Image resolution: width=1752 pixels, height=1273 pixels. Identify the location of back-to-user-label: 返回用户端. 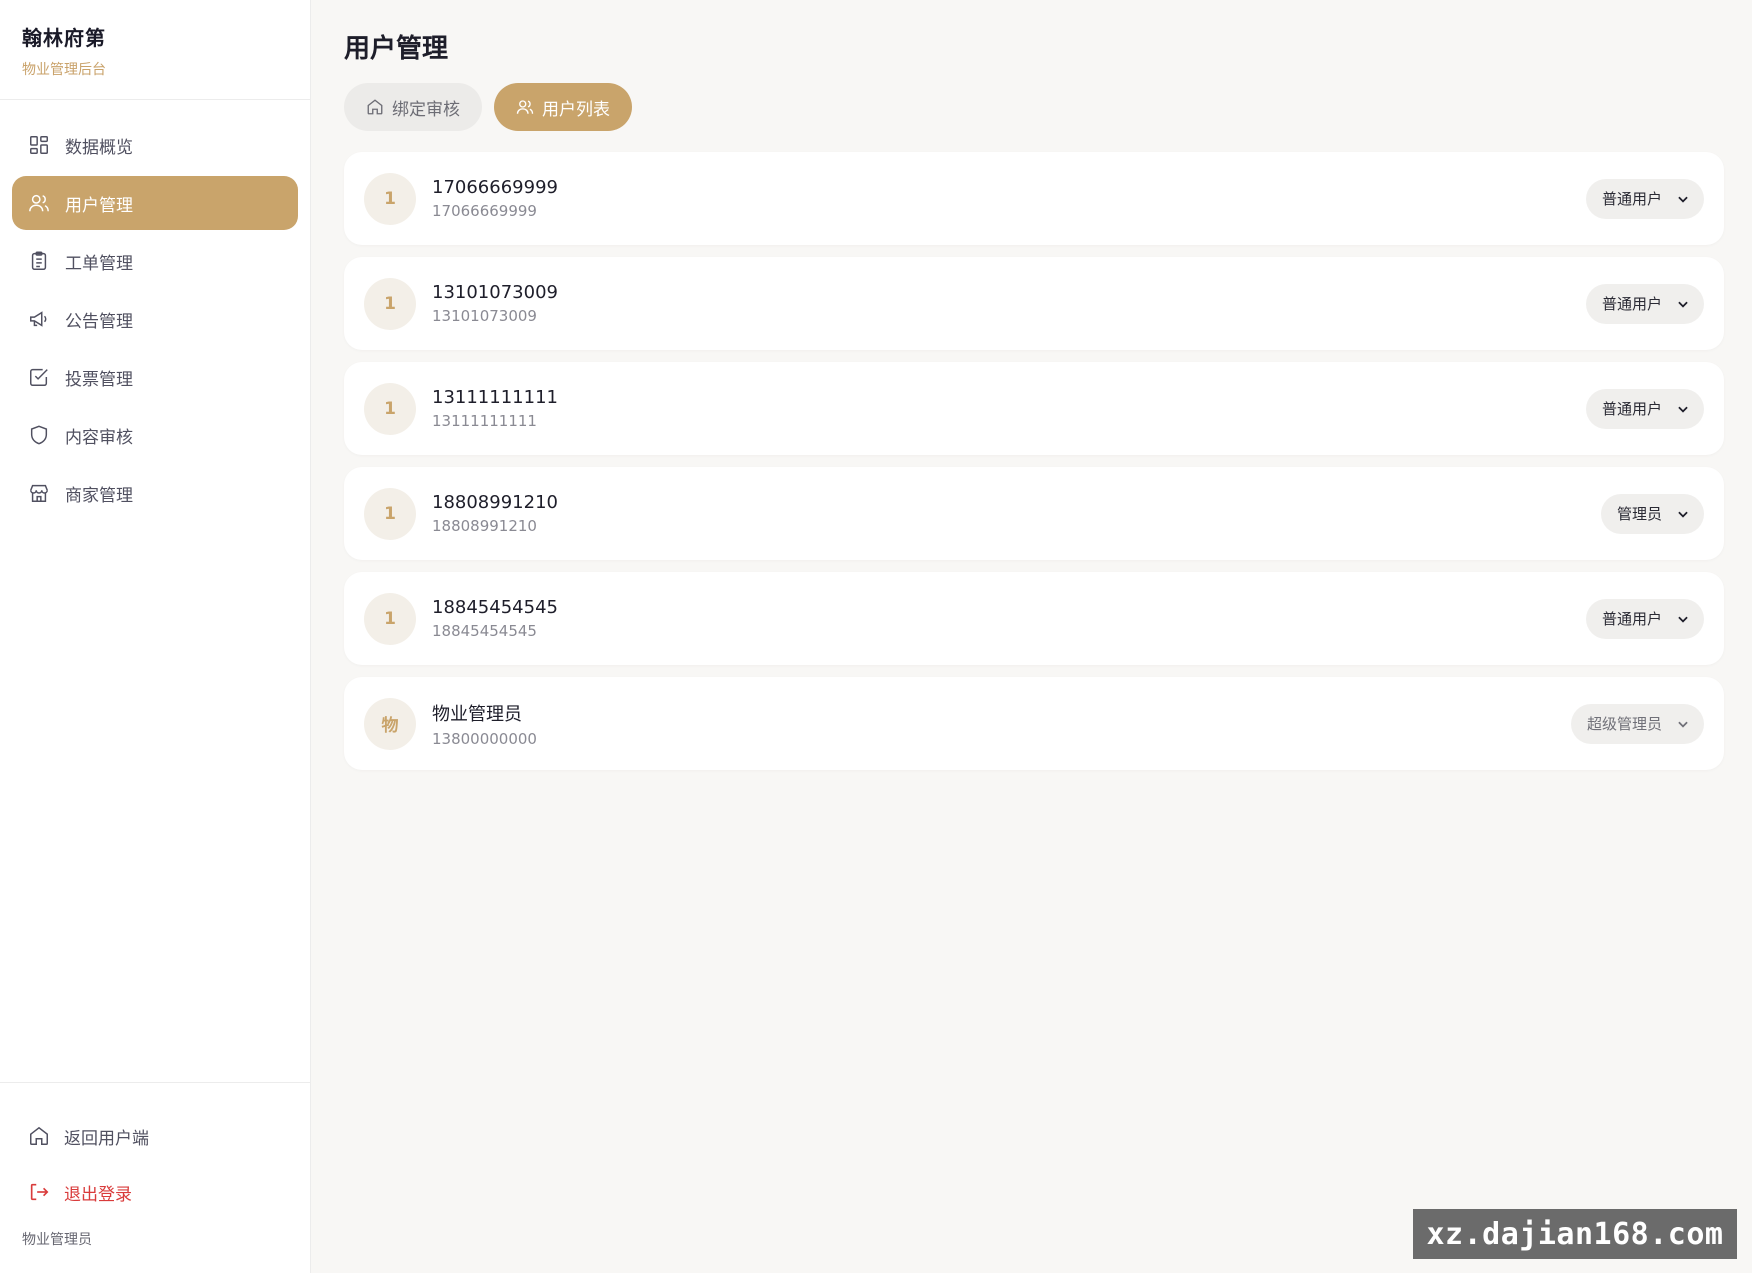
(106, 1138).